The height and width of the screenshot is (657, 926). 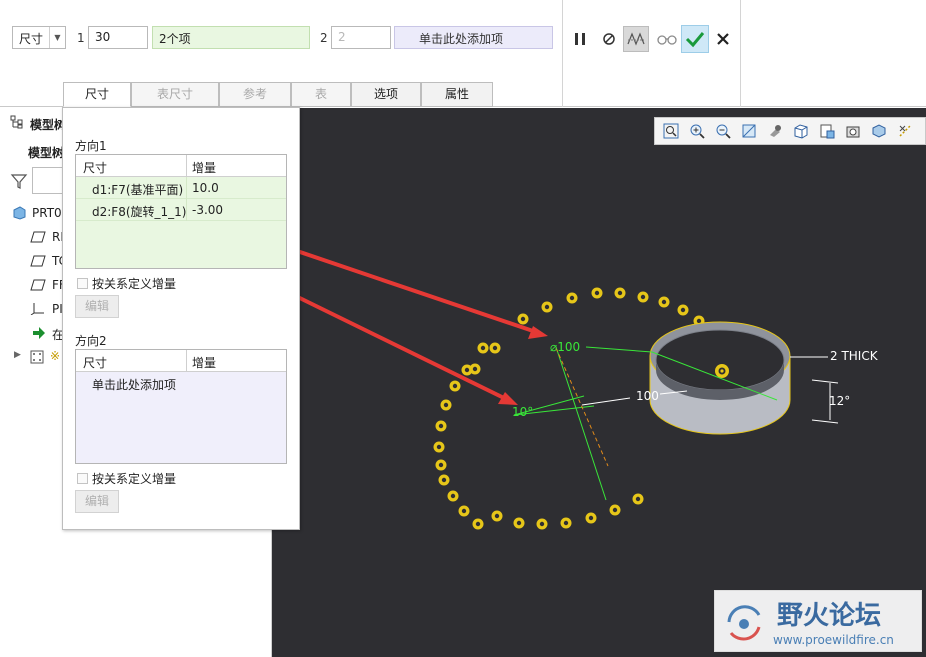 I want to click on verify-mode-button, so click(x=636, y=39).